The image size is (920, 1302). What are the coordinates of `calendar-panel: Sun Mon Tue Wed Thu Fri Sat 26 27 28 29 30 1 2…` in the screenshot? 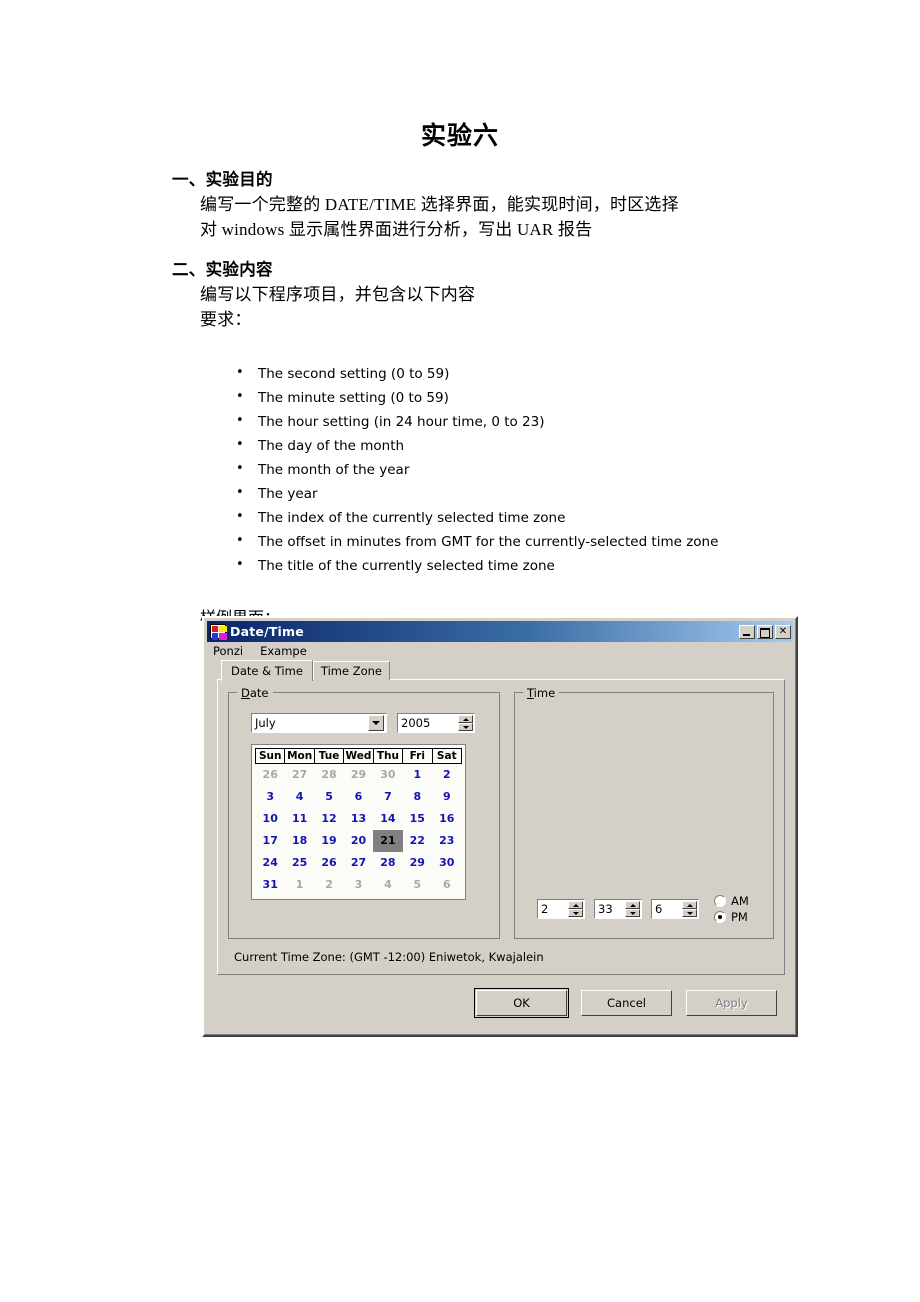 It's located at (358, 822).